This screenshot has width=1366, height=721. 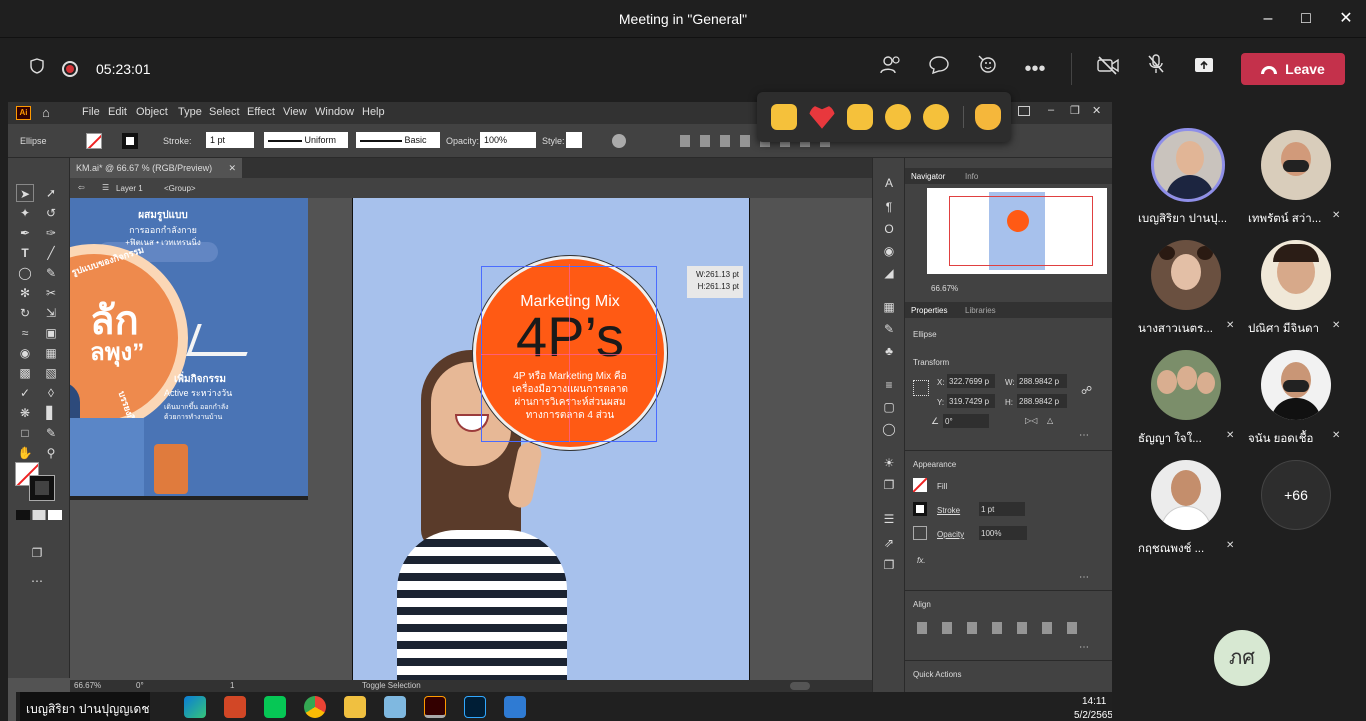 I want to click on applause-reaction-icon, so click(x=860, y=117).